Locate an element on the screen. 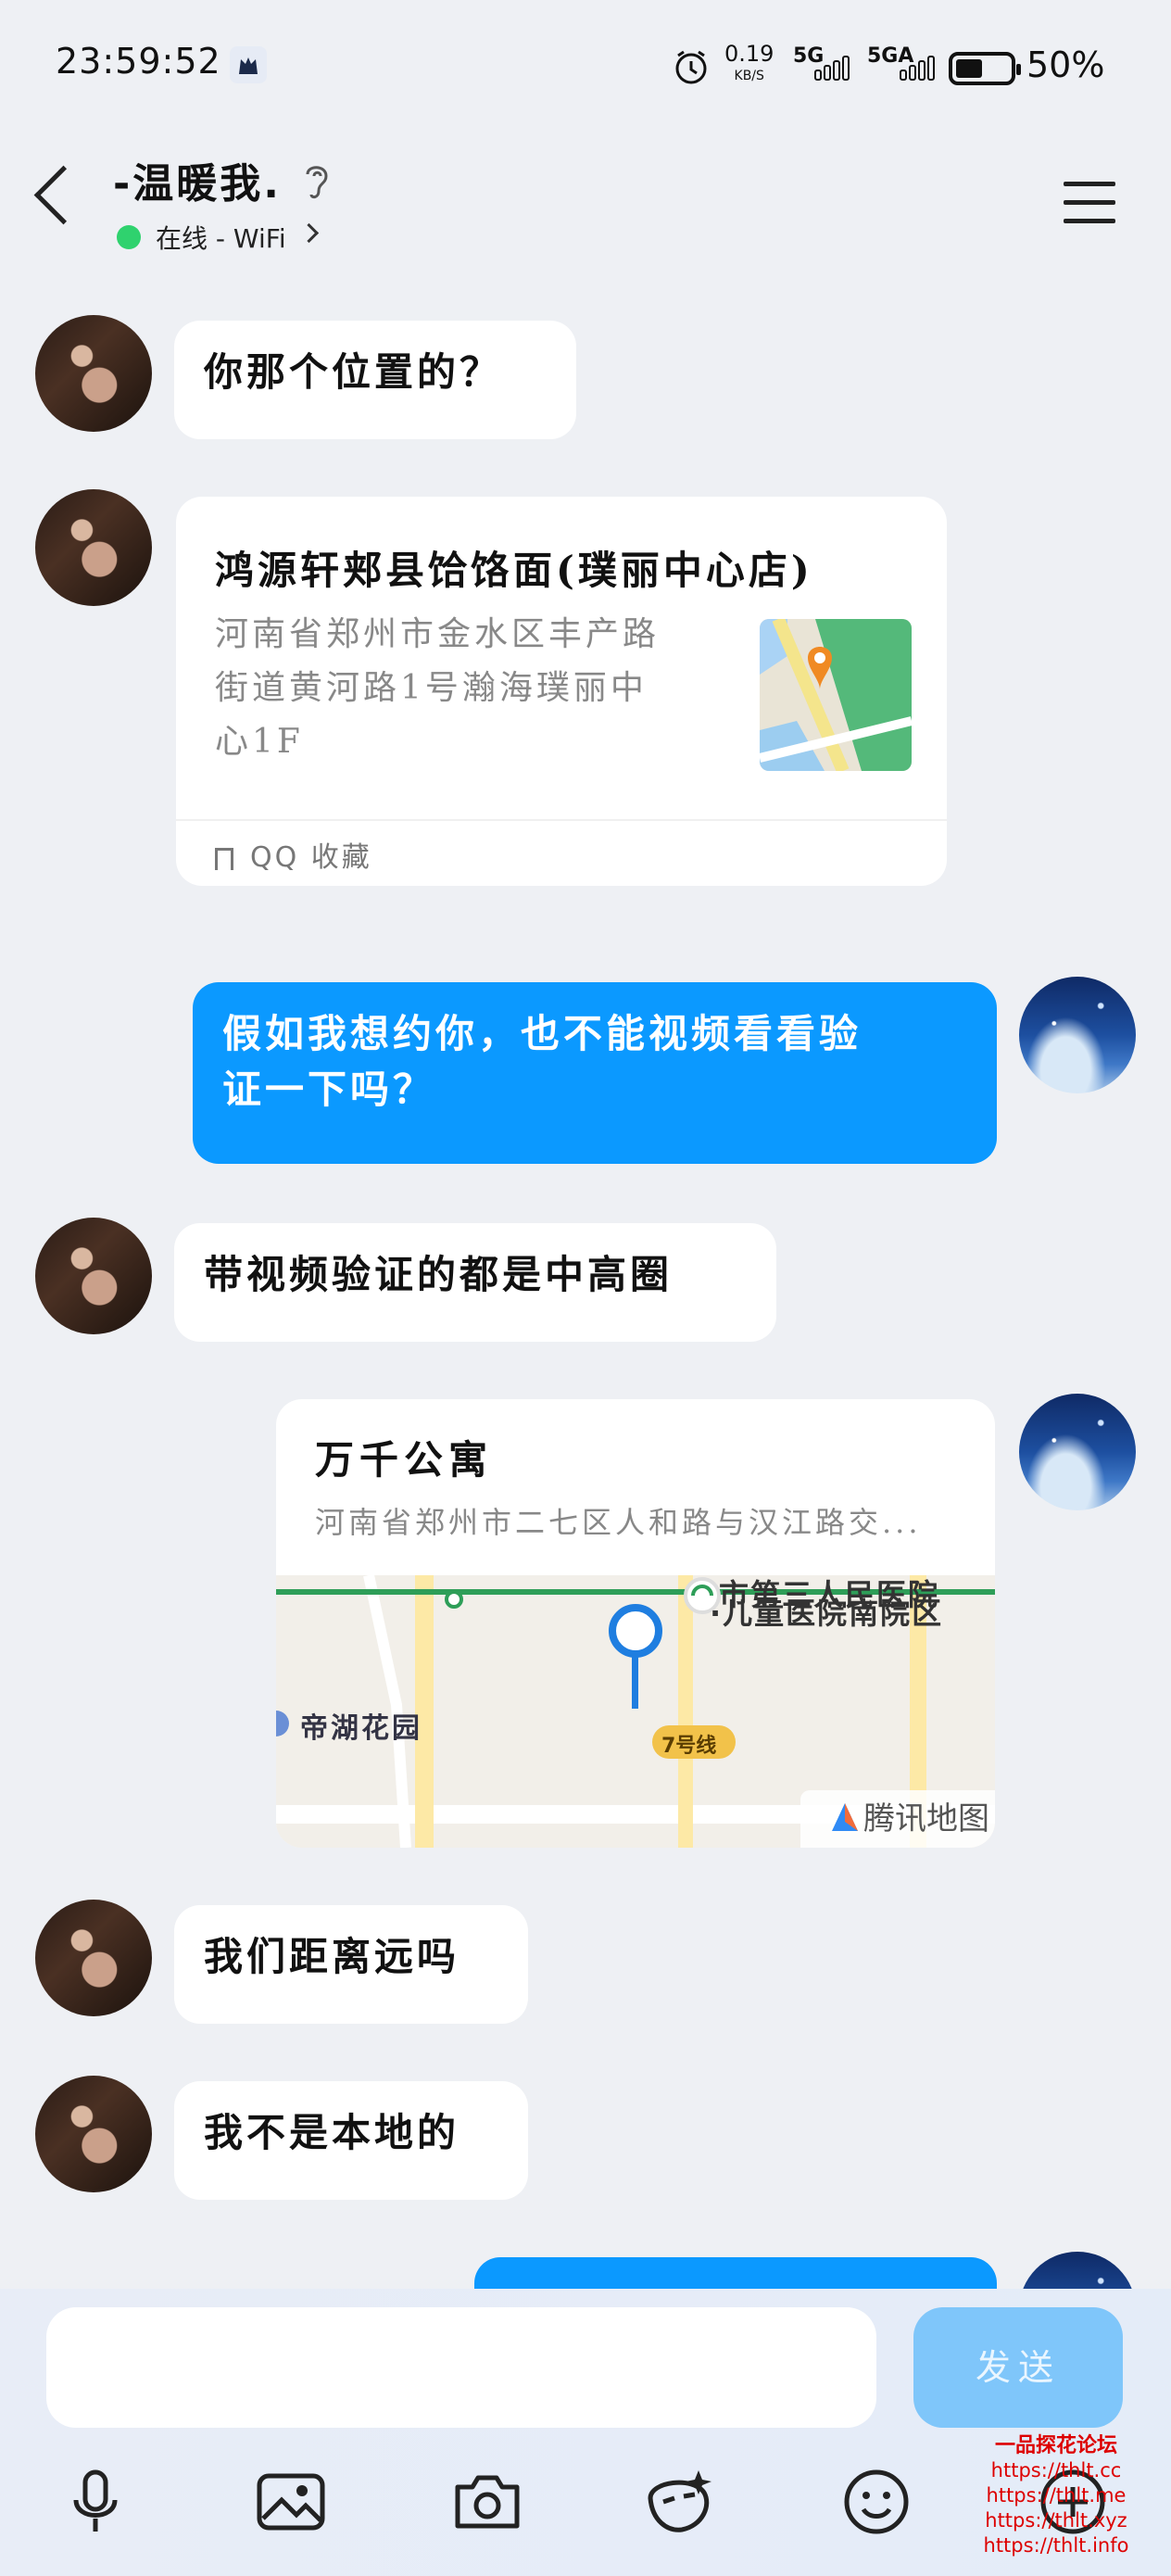 This screenshot has height=2576, width=1171. map-poi-hospital: ·儿童医院南院区 is located at coordinates (827, 1613).